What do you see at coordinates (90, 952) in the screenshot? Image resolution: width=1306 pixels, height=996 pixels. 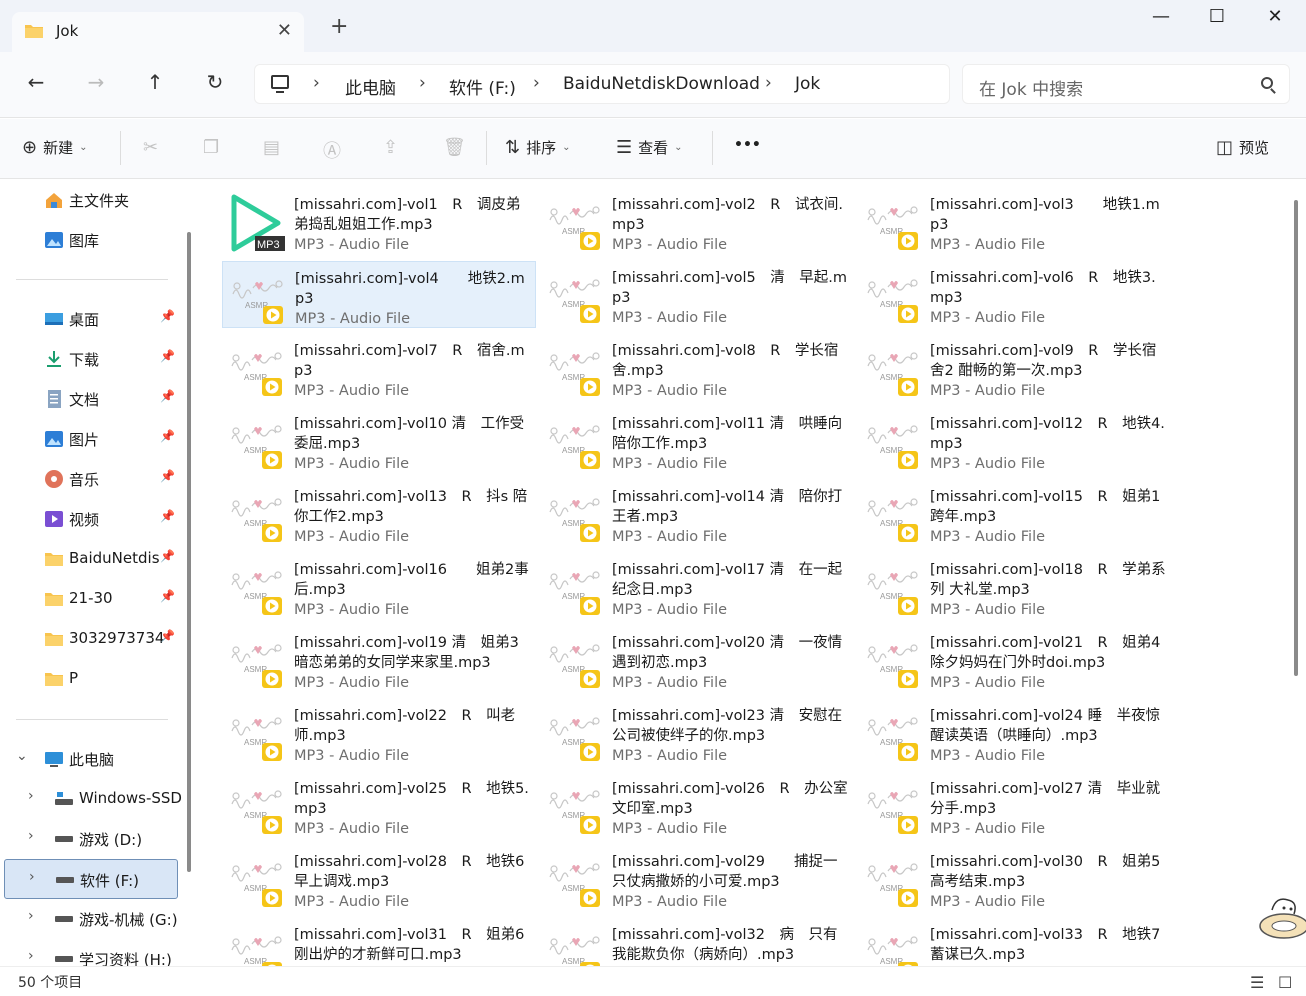 I see `sidebar-item-drive-h: › 学习资料 (H:)` at bounding box center [90, 952].